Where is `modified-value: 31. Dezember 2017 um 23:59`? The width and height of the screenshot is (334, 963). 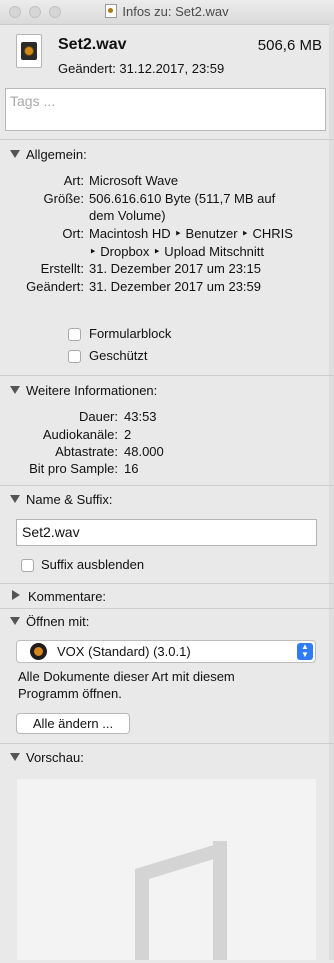
modified-value: 31. Dezember 2017 um 23:59 is located at coordinates (175, 286).